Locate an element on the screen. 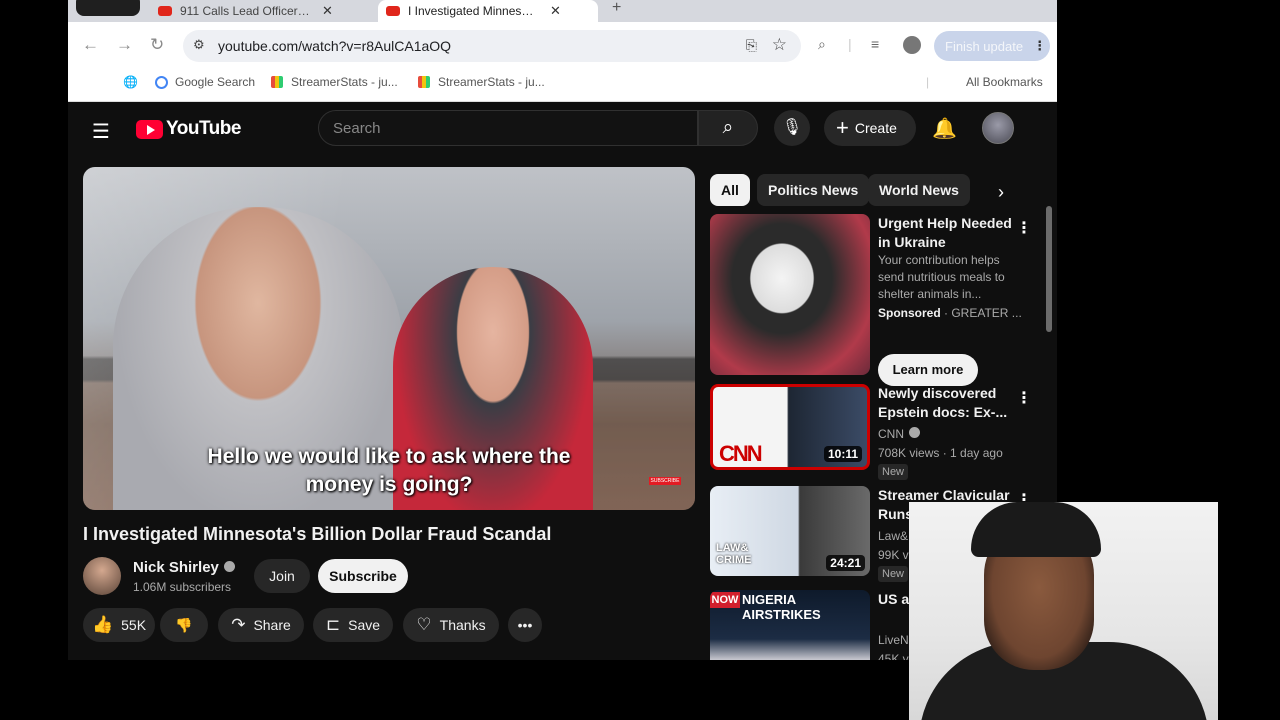  rec-channel: LiveN is located at coordinates (893, 640).